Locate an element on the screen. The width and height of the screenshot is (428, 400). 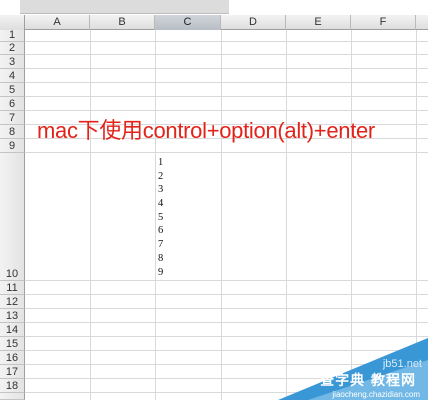
watermark: jb51.net 查字典 教程网 jiaocheng.chazidian.com is located at coordinates (353, 369).